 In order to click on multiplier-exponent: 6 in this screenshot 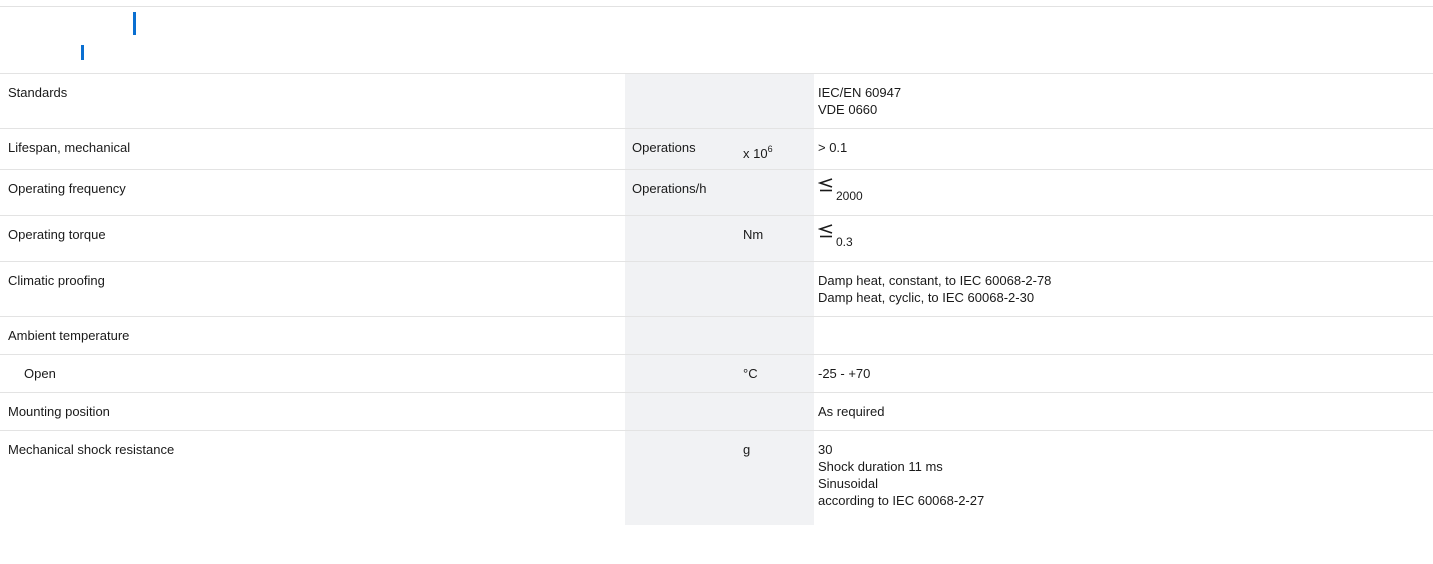, I will do `click(770, 149)`.